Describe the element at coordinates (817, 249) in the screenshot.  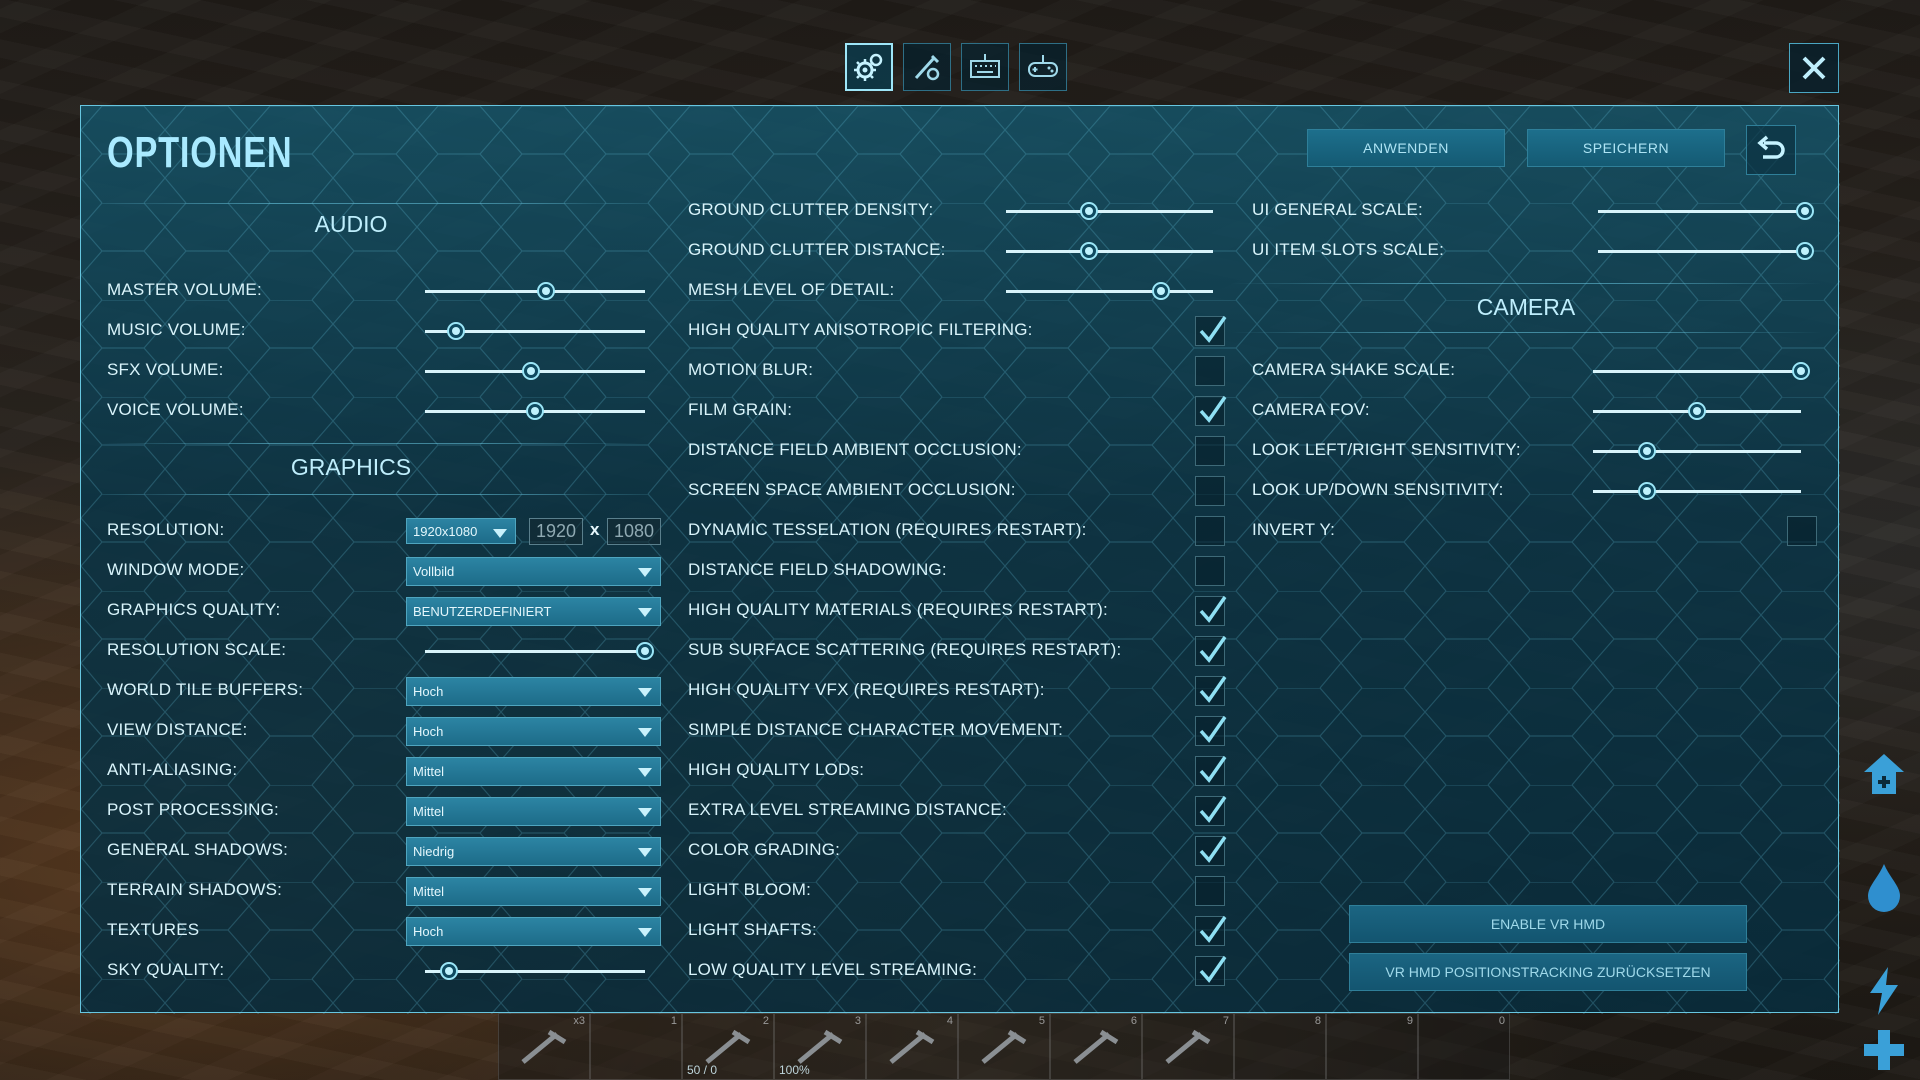
I see `ground-clutter-distance-label: GROUND CLUTTER DISTANCE:` at that location.